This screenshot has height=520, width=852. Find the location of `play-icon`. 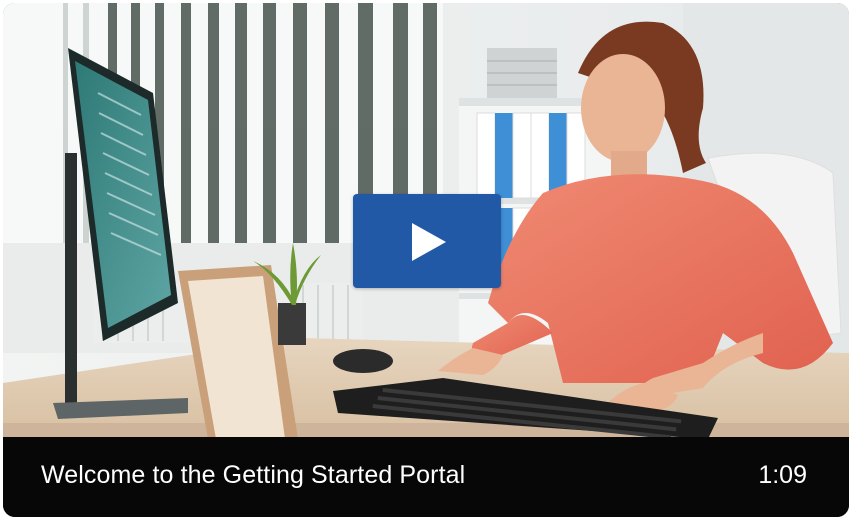

play-icon is located at coordinates (429, 242).